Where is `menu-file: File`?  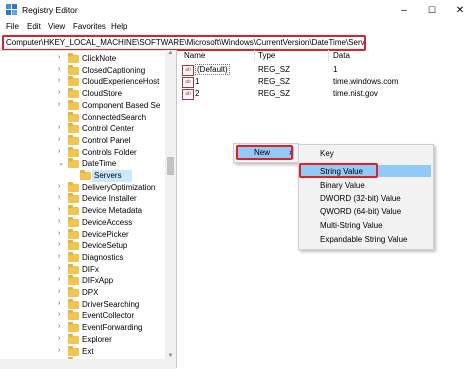 menu-file: File is located at coordinates (12, 26).